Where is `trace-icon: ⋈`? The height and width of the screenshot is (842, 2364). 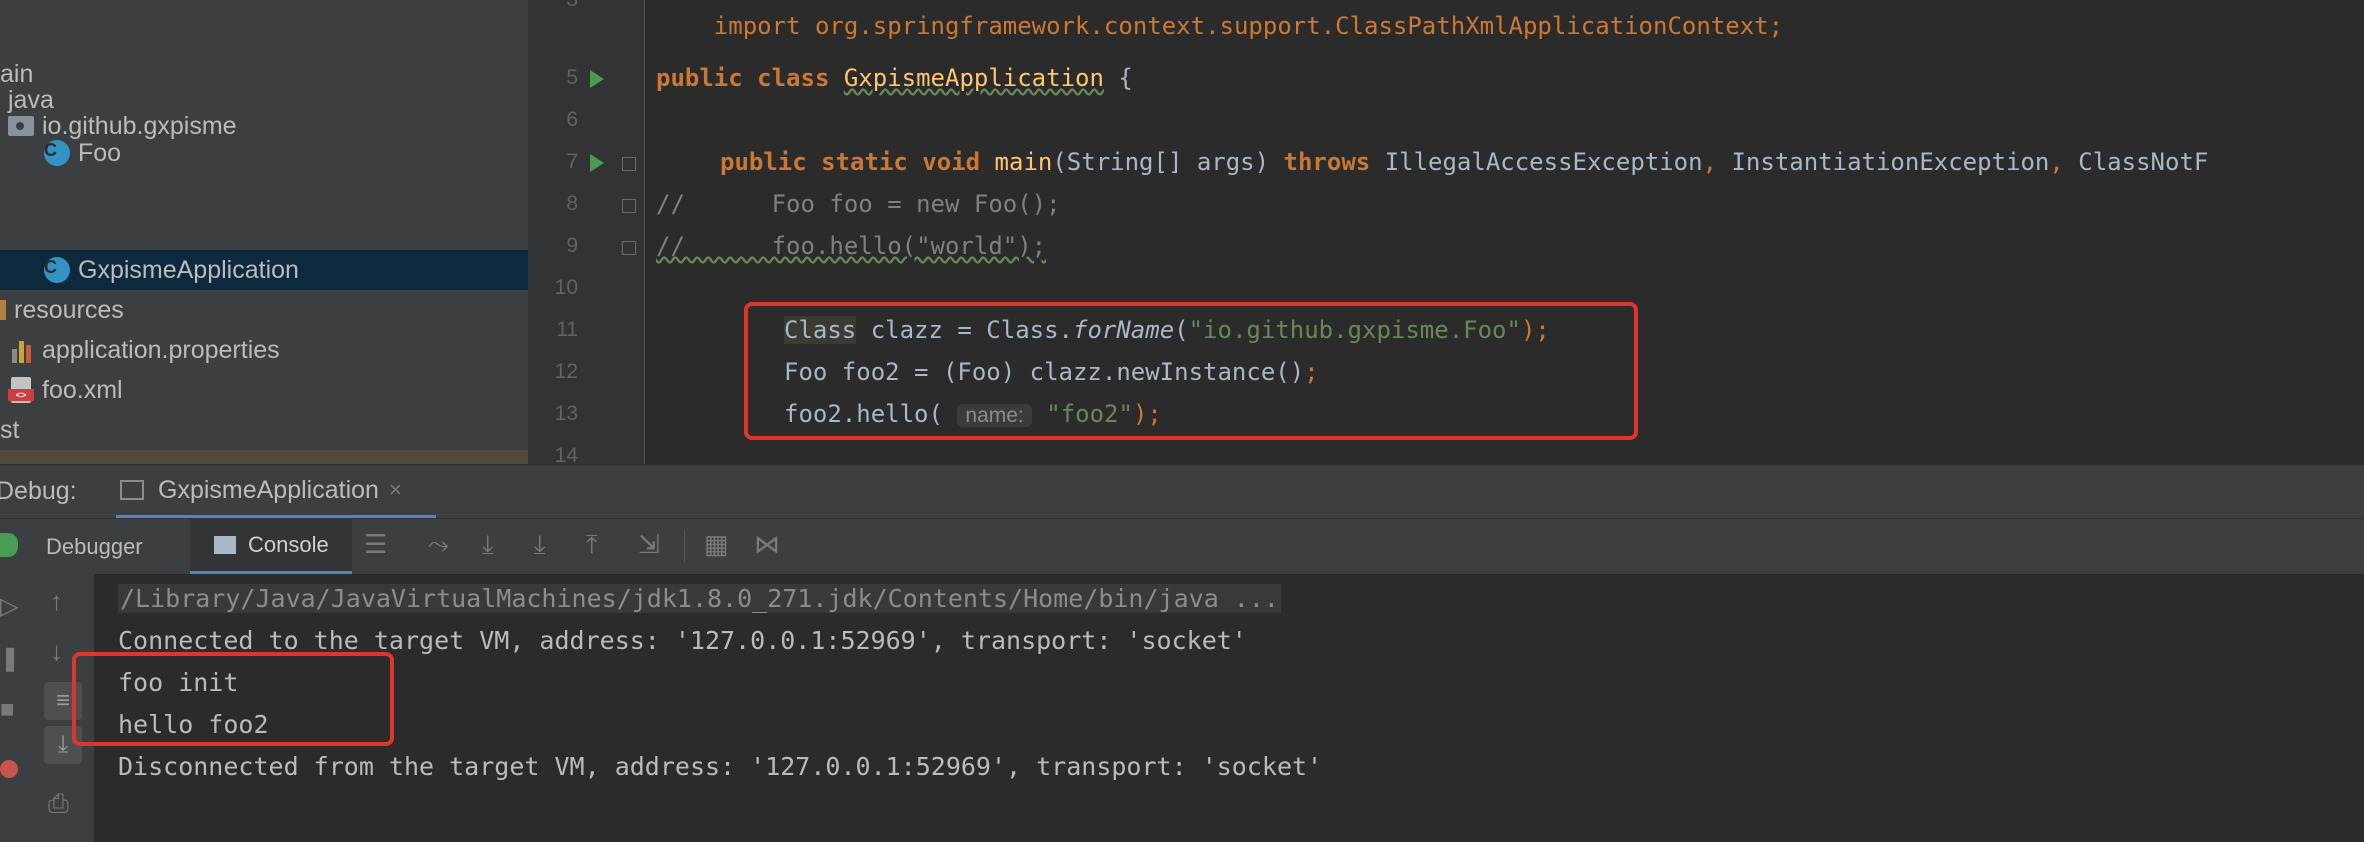
trace-icon: ⋈ is located at coordinates (767, 544).